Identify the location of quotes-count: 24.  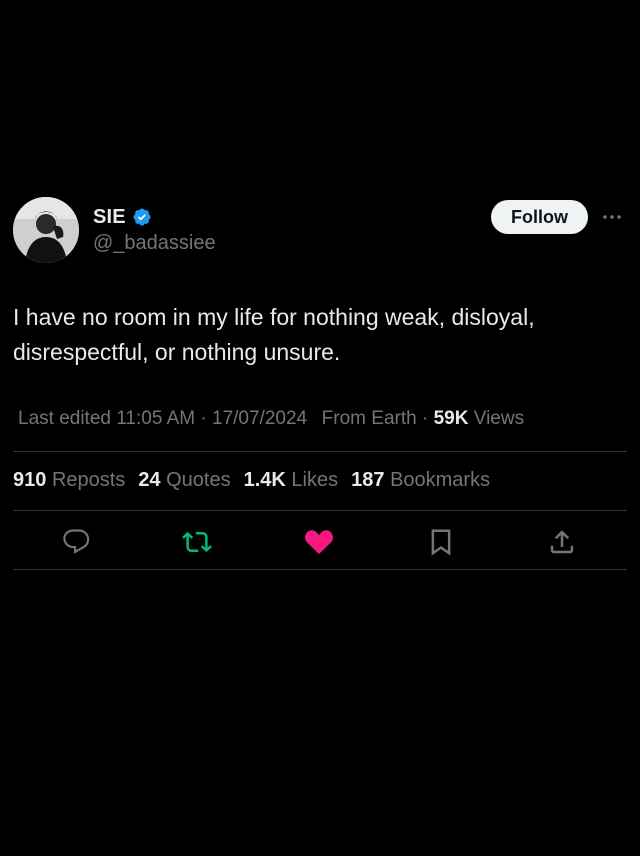
(149, 480).